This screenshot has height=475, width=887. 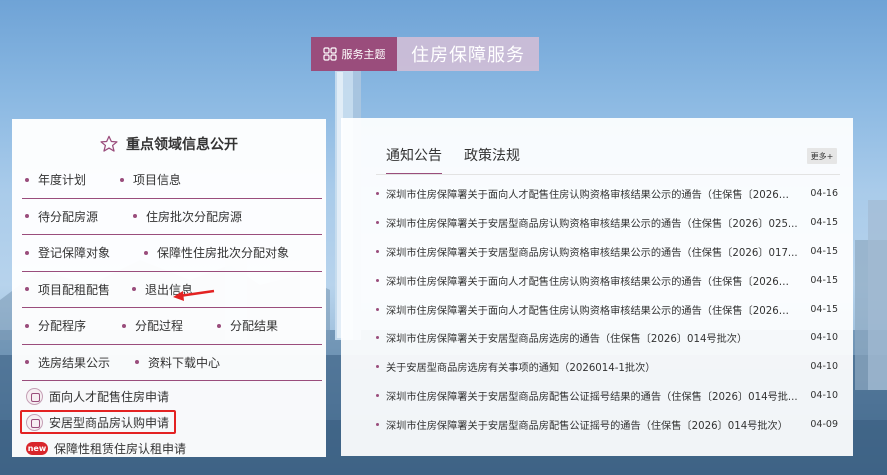 What do you see at coordinates (246, 325) in the screenshot?
I see `link-allocation-result: 分配结果` at bounding box center [246, 325].